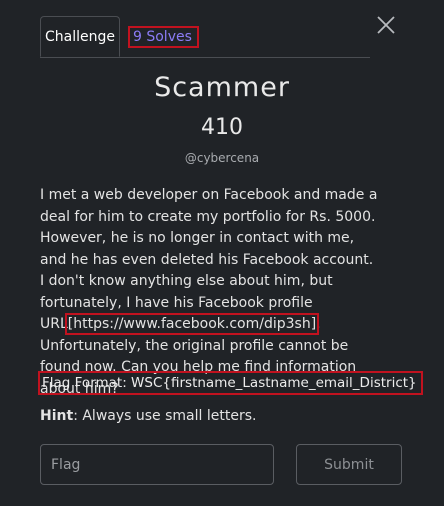 The width and height of the screenshot is (444, 506). I want to click on challenge-author: @cybercena, so click(222, 158).